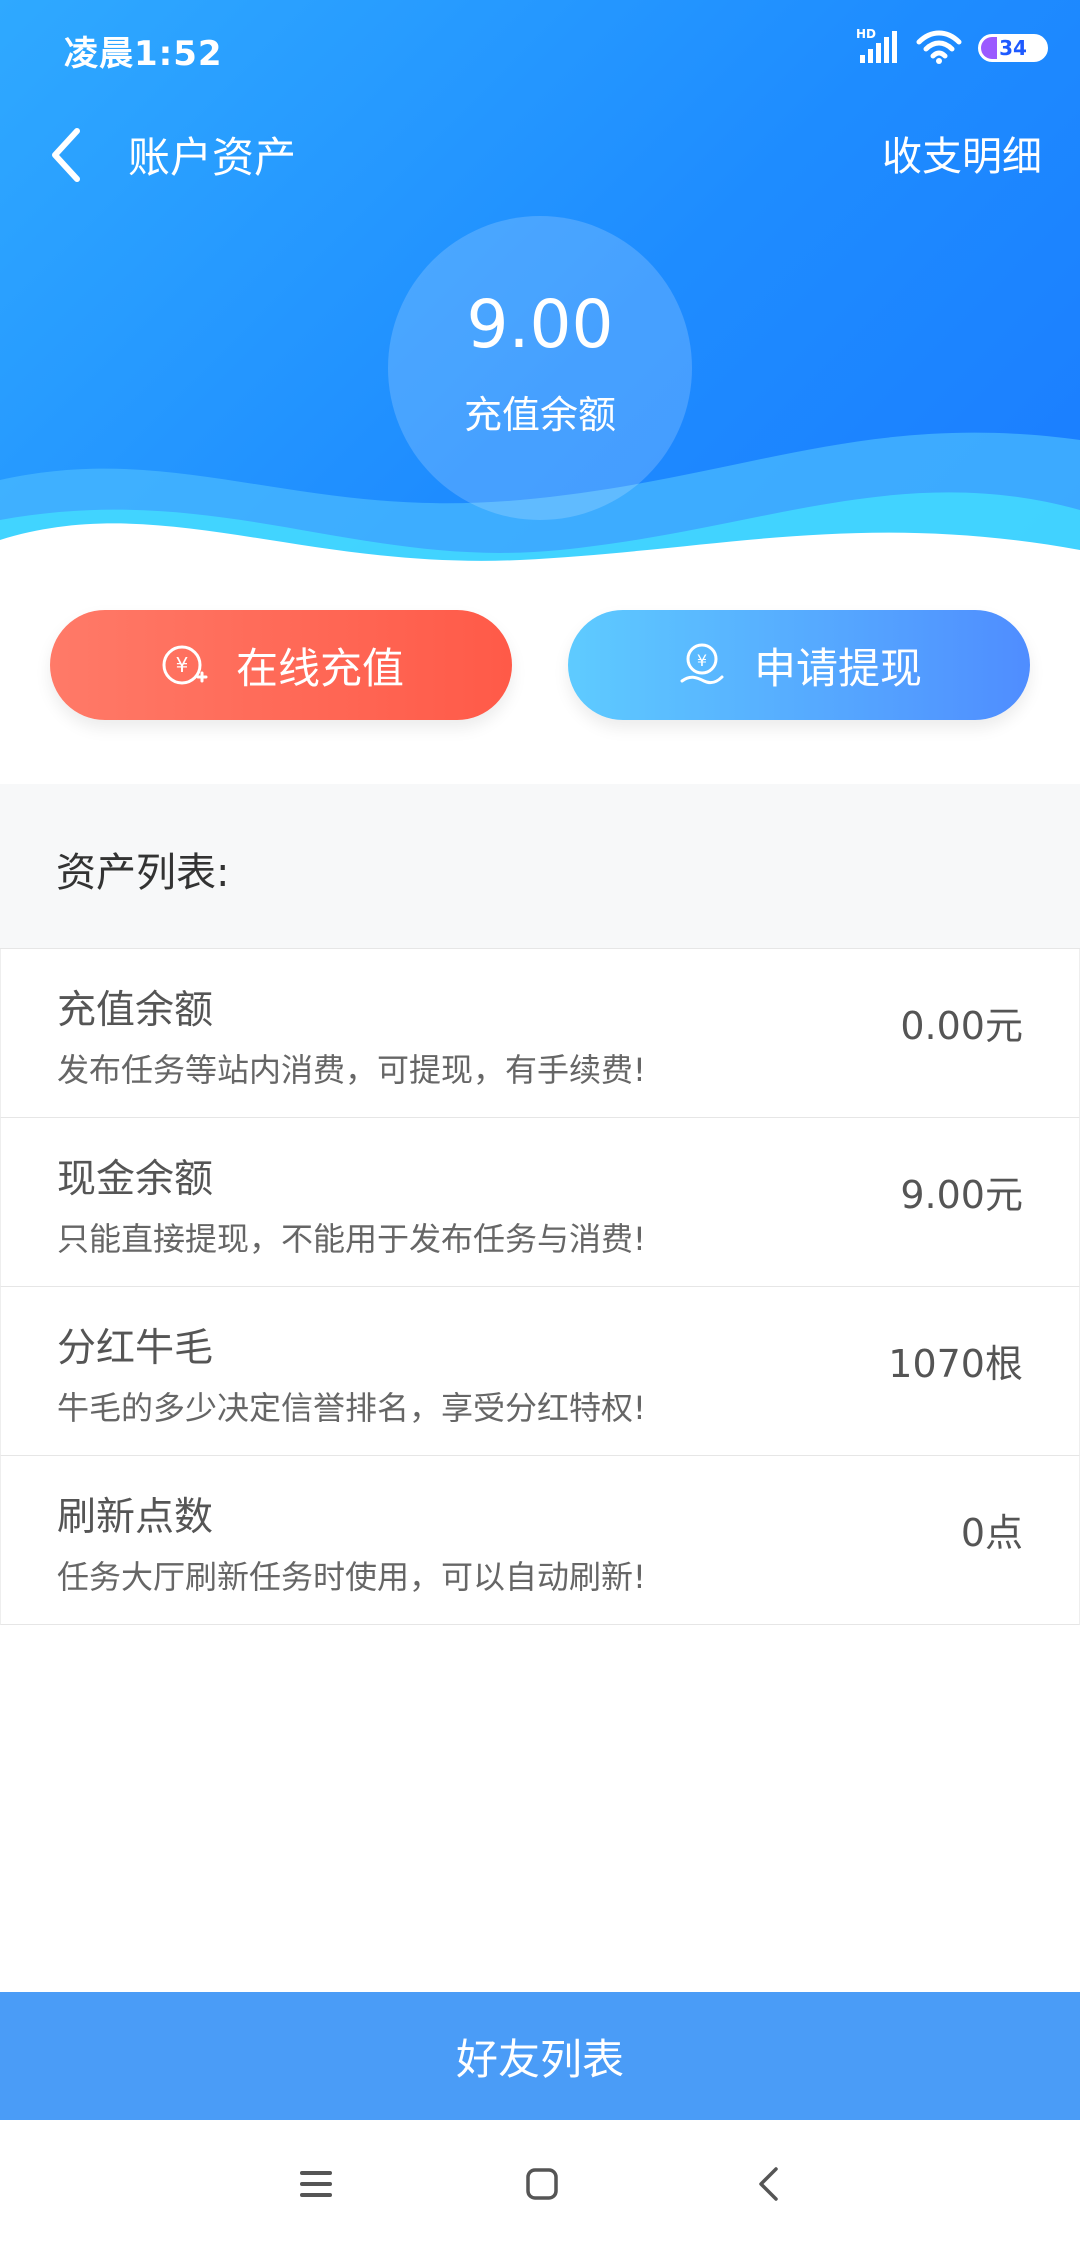 Image resolution: width=1080 pixels, height=2248 pixels. I want to click on asset-name: 刷新点数, so click(135, 1517).